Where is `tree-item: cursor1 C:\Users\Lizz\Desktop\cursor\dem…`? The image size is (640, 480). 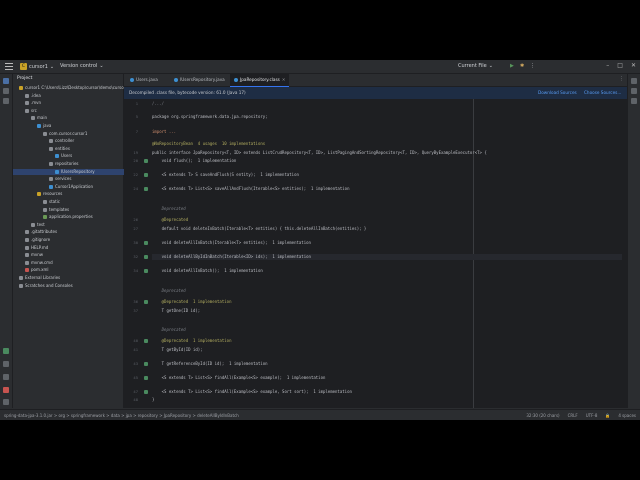
tree-item: cursor1 C:\Users\Lizz\Desktop\cursor\dem… is located at coordinates (71, 88).